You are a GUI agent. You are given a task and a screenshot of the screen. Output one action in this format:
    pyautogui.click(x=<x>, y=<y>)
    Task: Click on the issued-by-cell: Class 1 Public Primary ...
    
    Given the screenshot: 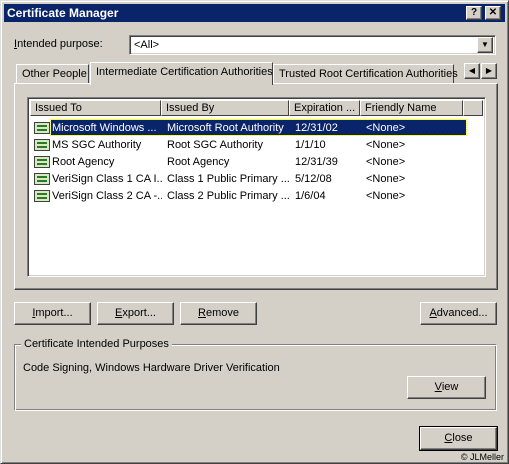 What is the action you would take?
    pyautogui.click(x=228, y=179)
    